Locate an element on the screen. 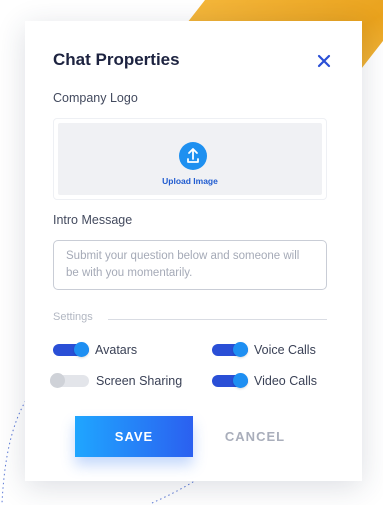  close-icon is located at coordinates (324, 61).